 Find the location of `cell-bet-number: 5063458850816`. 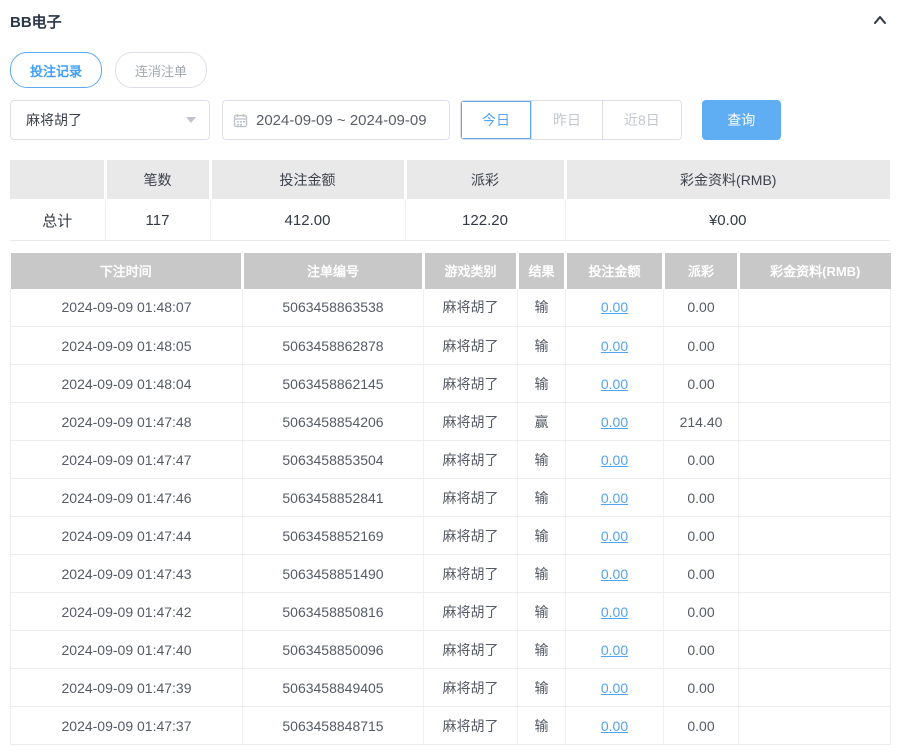

cell-bet-number: 5063458850816 is located at coordinates (333, 611).